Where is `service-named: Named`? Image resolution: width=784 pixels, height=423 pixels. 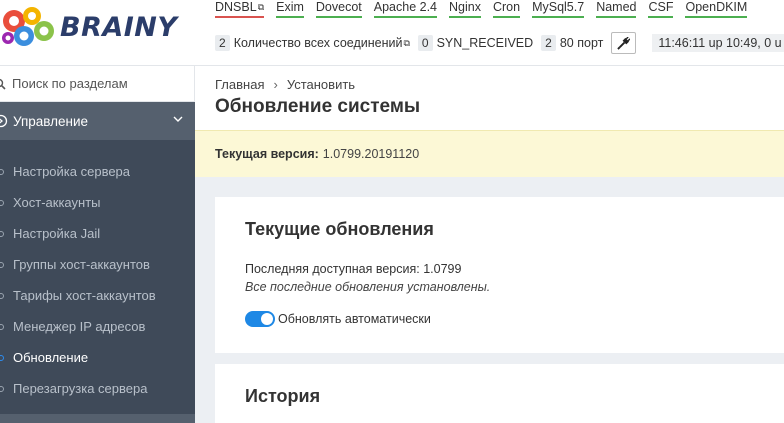 service-named: Named is located at coordinates (616, 9).